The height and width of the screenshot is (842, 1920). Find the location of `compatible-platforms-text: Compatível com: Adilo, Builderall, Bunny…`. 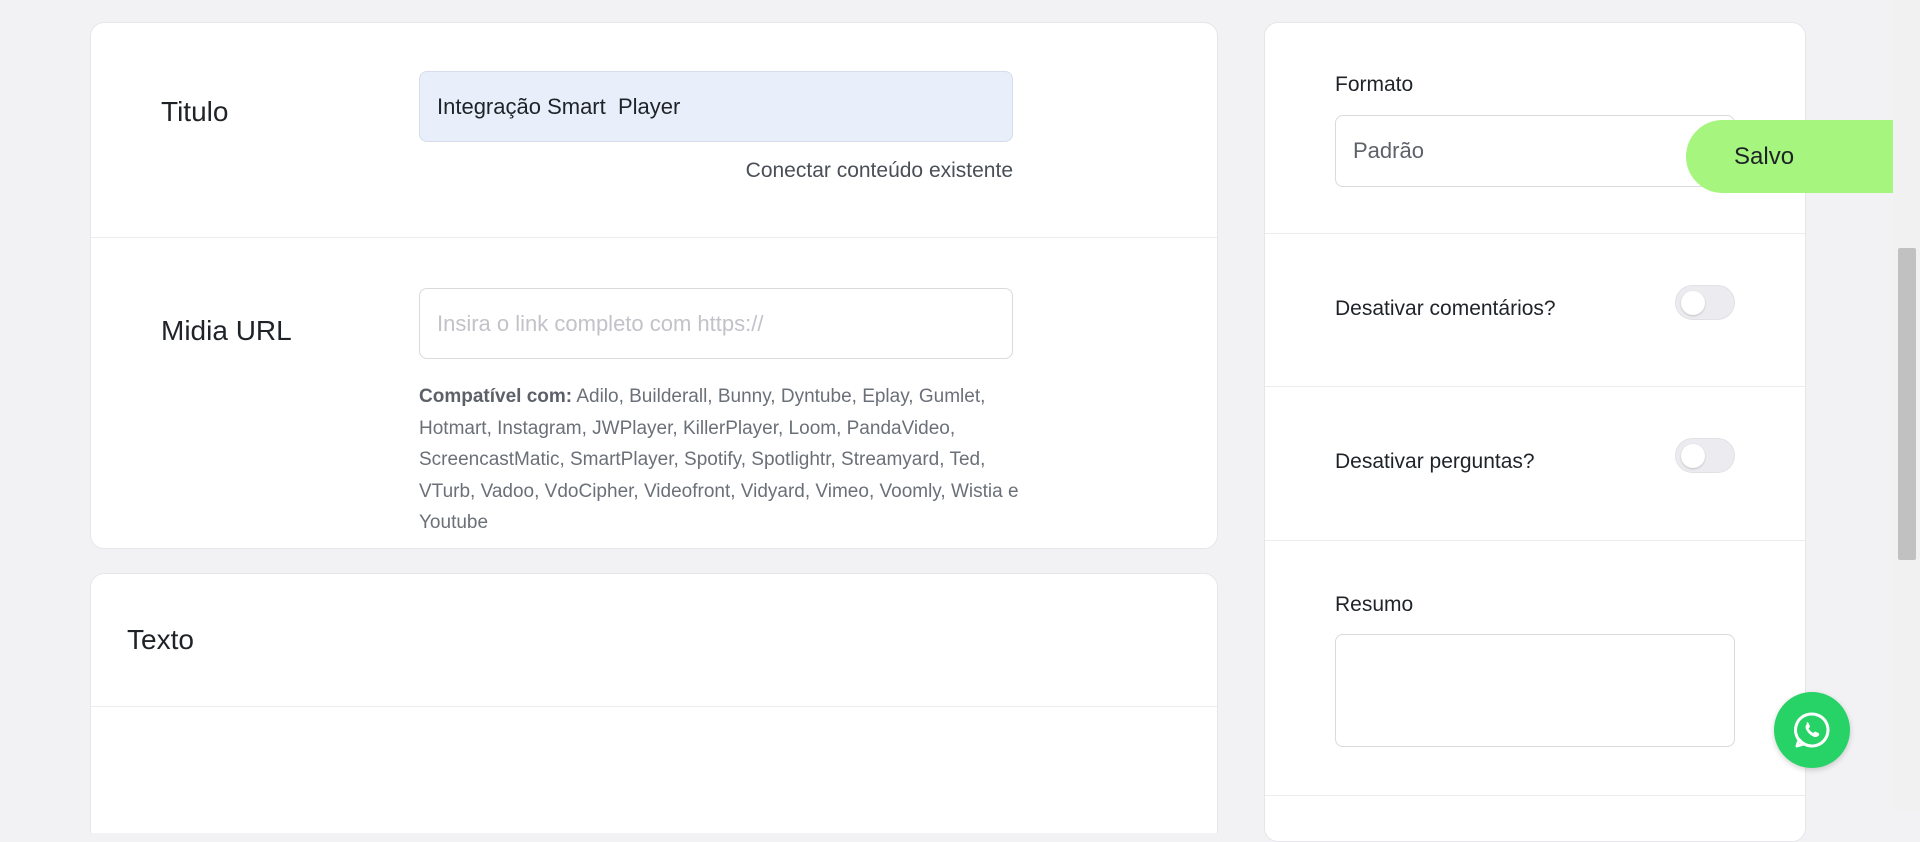

compatible-platforms-text: Compatível com: Adilo, Builderall, Bunny… is located at coordinates (719, 460).